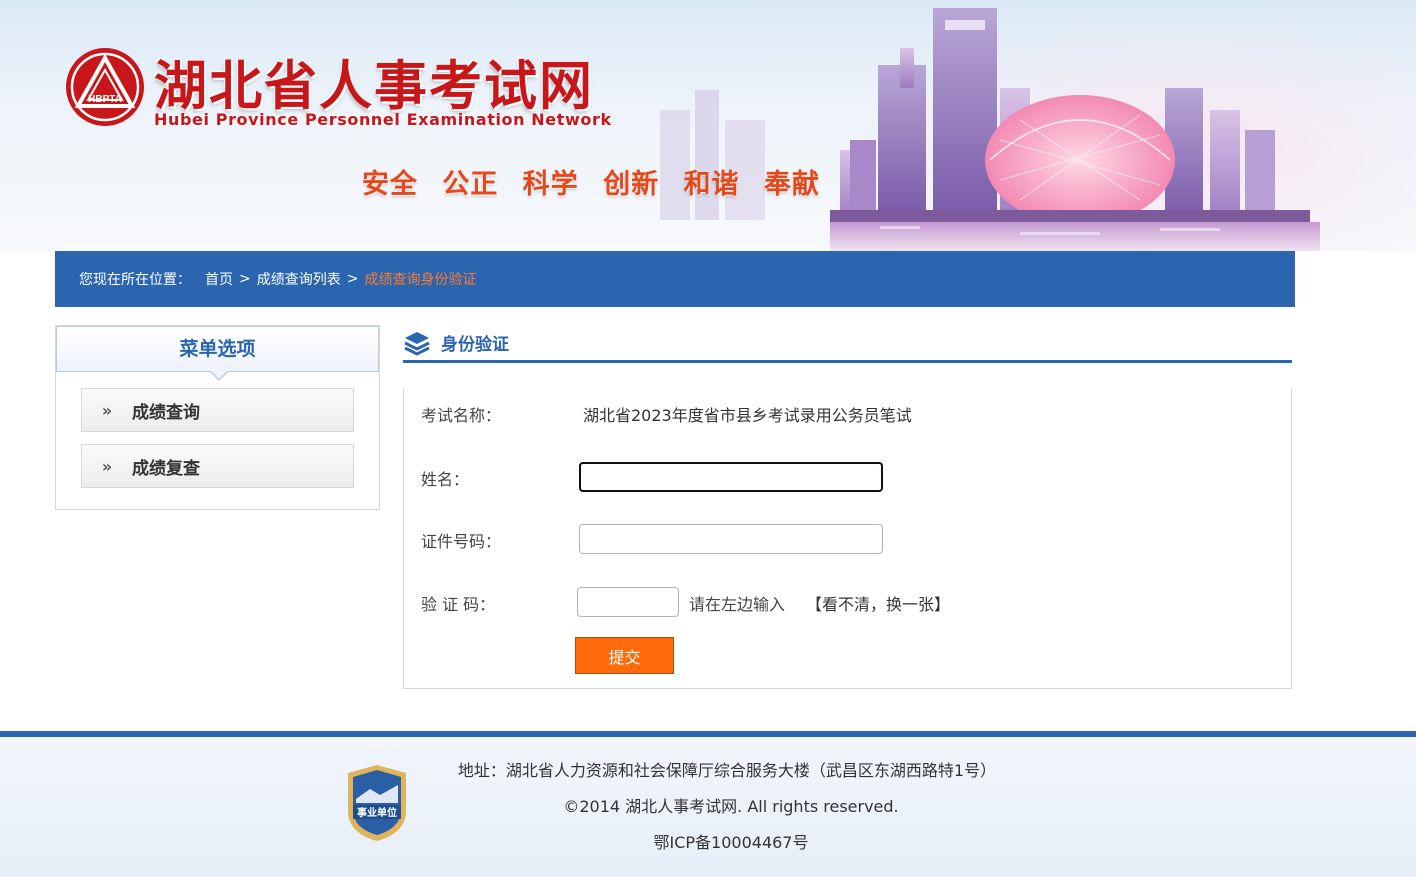 This screenshot has width=1416, height=877. I want to click on breadcrumb: 您现在所在位置： 首页 > 成绩查询列表 > 成绩查询身份验证, so click(675, 279).